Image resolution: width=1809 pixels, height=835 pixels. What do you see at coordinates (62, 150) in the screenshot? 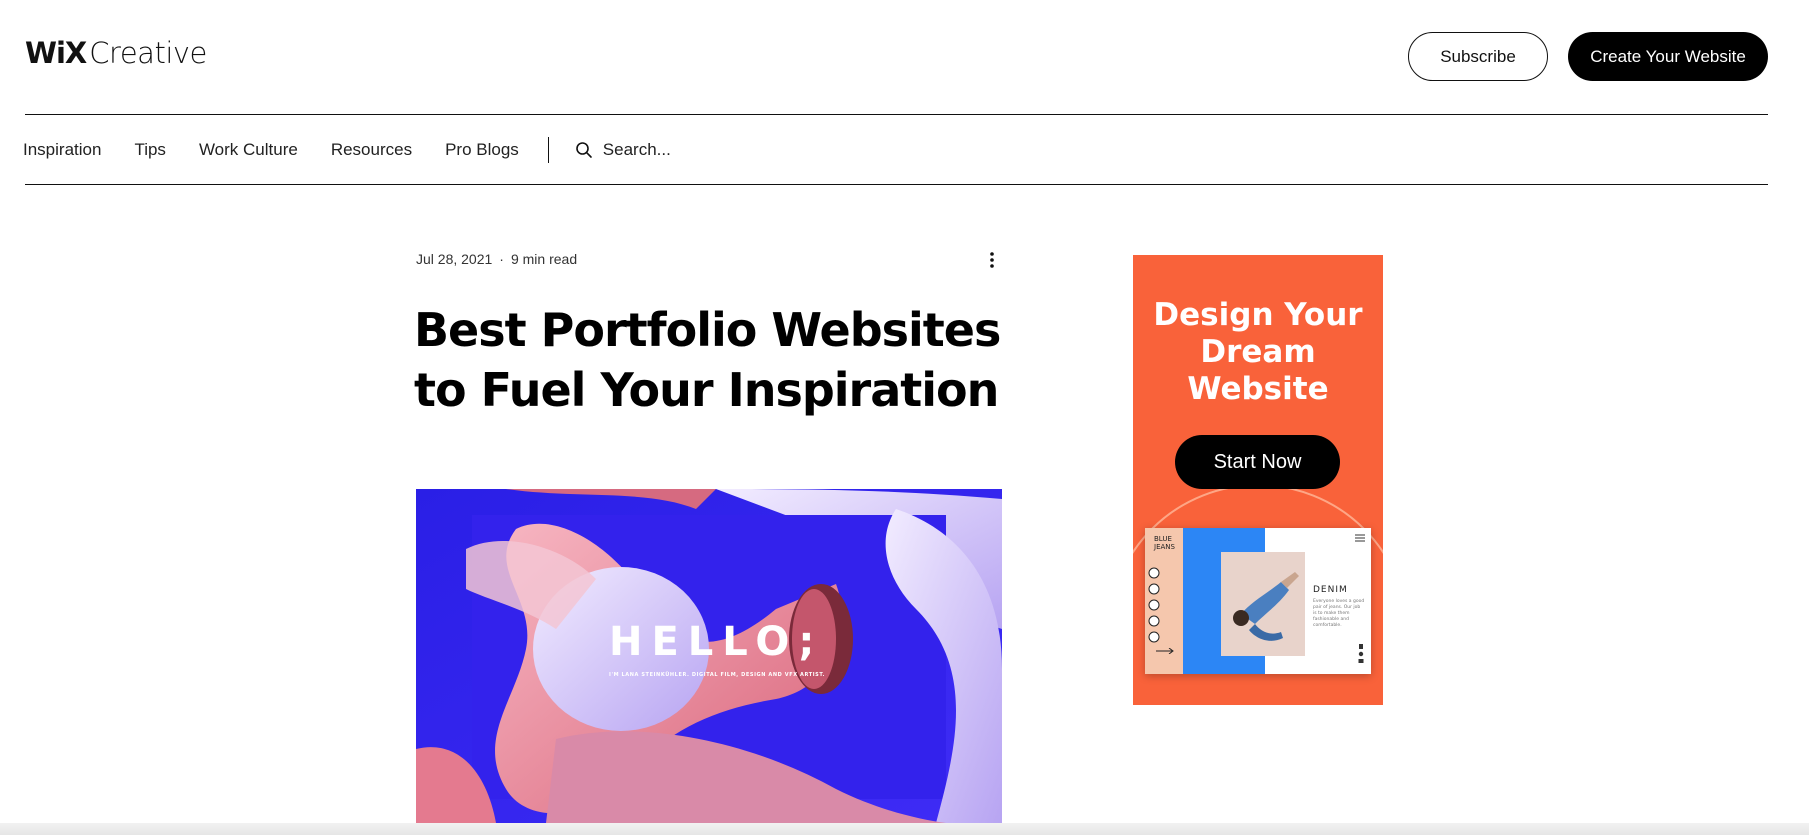
I see `nav-item-inspiration: Inspiration` at bounding box center [62, 150].